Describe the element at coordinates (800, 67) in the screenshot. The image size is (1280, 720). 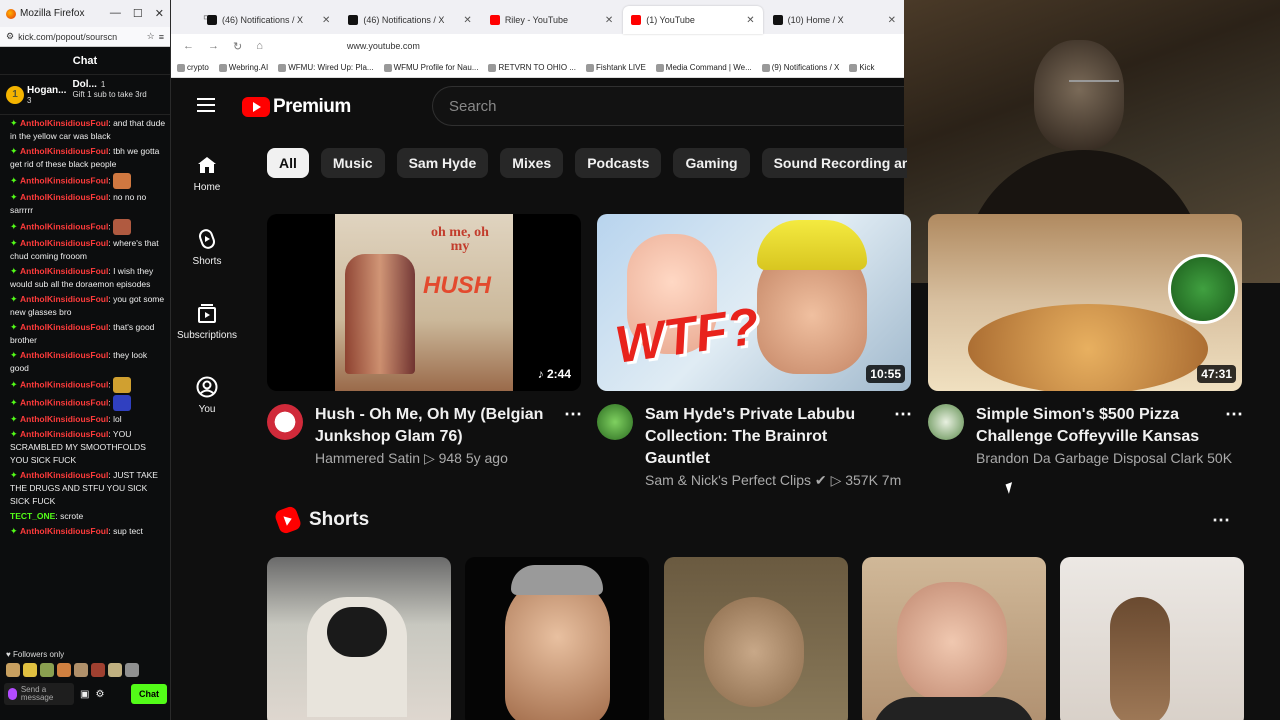
I see `bookmark-item: (9) Notifications / X` at that location.